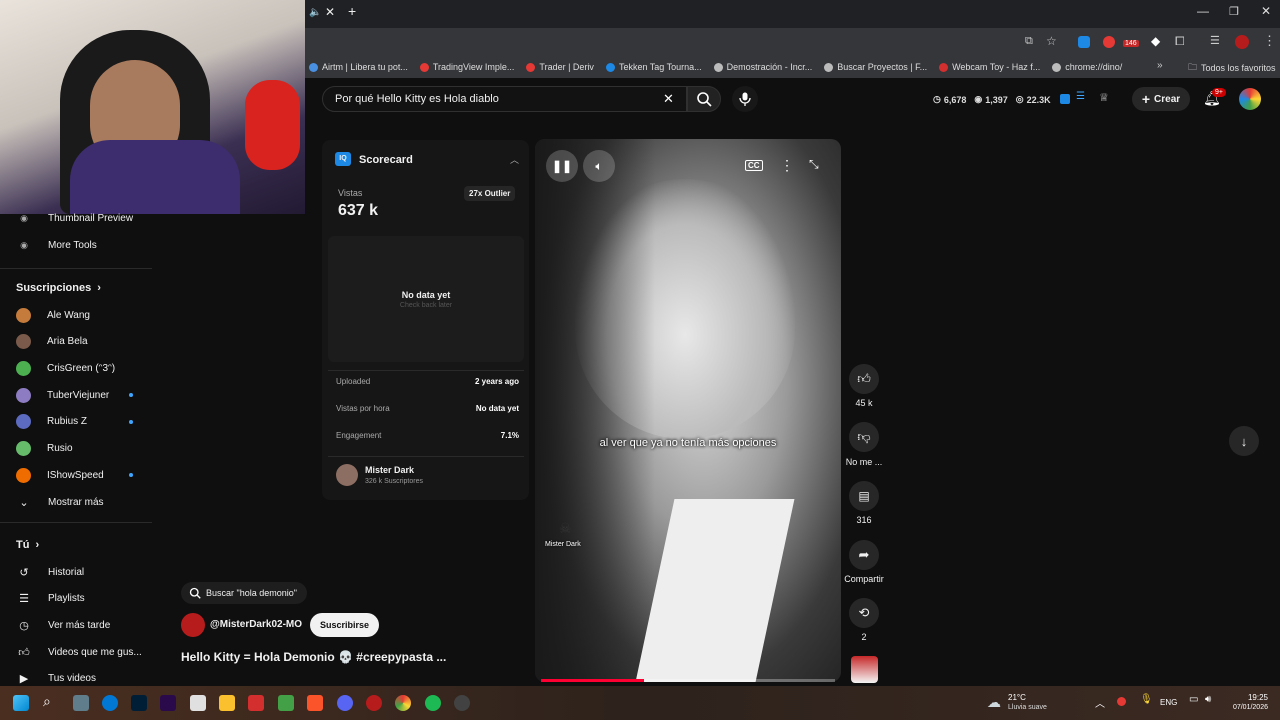 The width and height of the screenshot is (1280, 720). Describe the element at coordinates (27, 545) in the screenshot. I see `you-title: Tú ›` at that location.